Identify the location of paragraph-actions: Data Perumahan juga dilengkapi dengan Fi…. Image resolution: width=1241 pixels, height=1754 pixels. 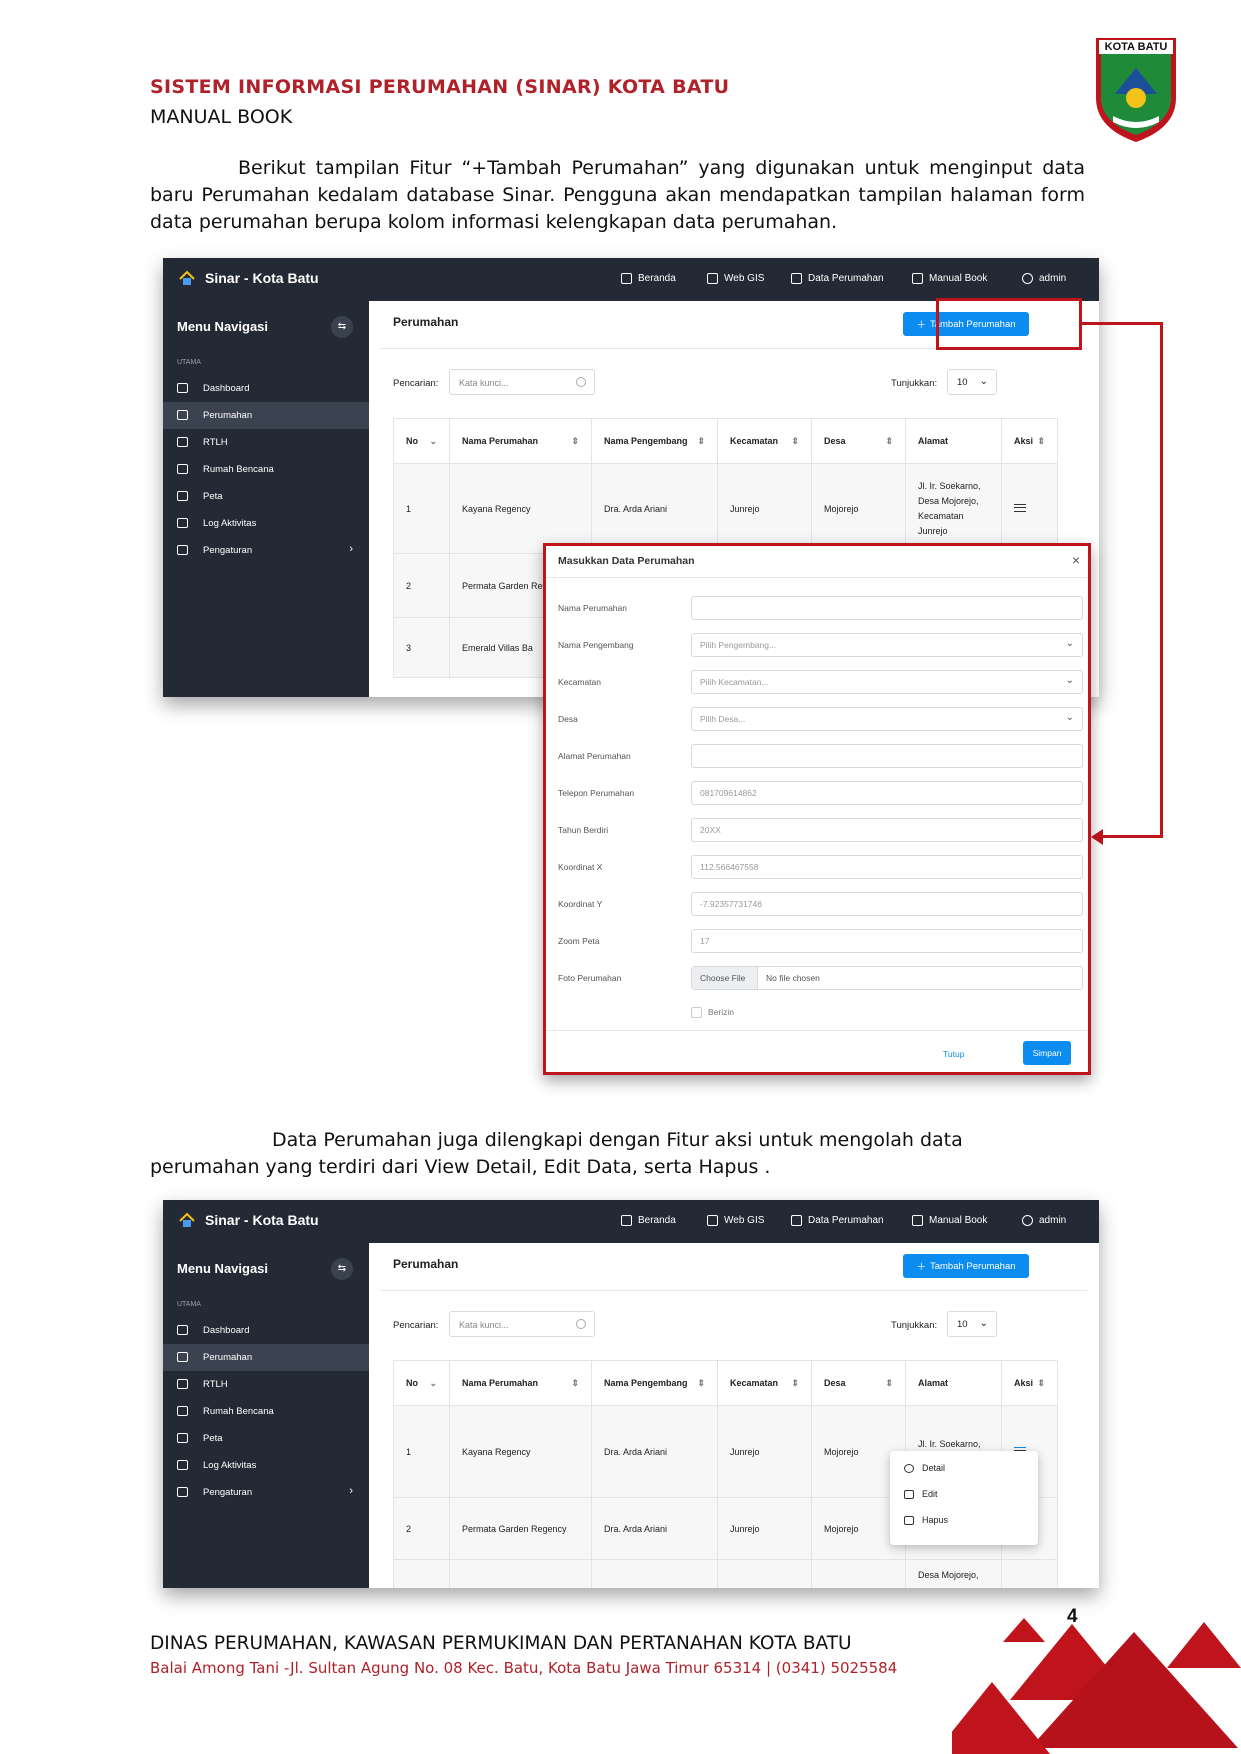
(556, 1153).